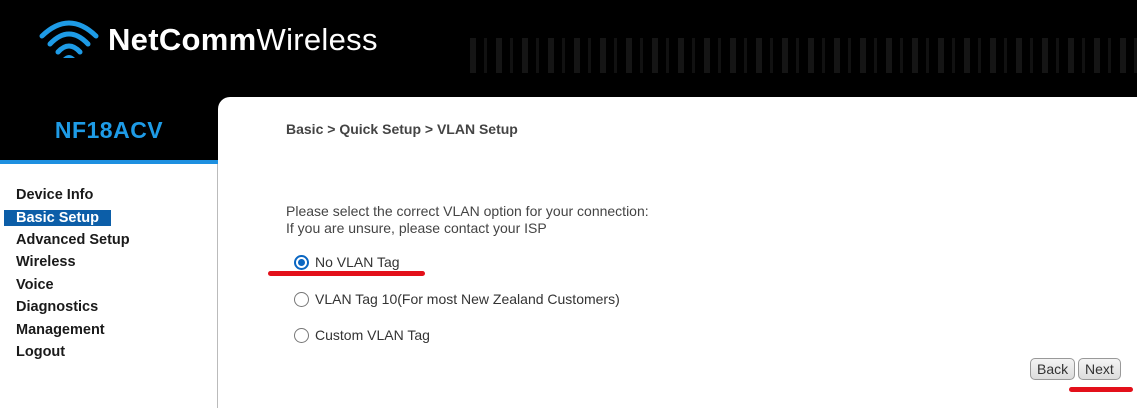  Describe the element at coordinates (73, 307) in the screenshot. I see `sidebar-item-diagnostics: Diagnostics` at that location.